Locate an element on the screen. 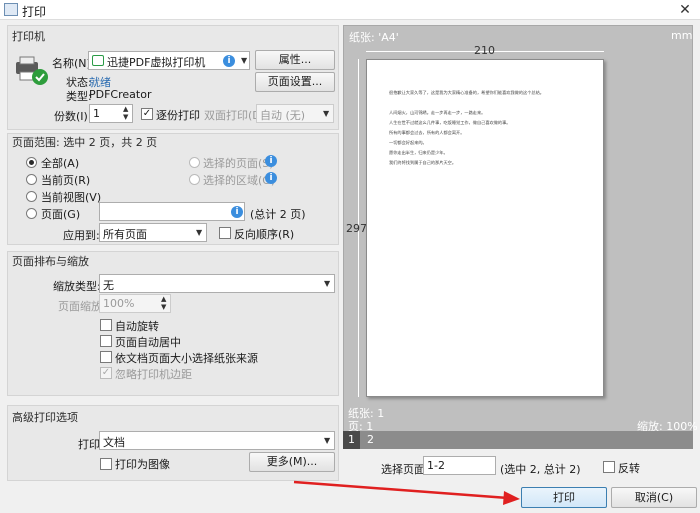  copies-spinner: 1 ▲ ▼ is located at coordinates (111, 113).